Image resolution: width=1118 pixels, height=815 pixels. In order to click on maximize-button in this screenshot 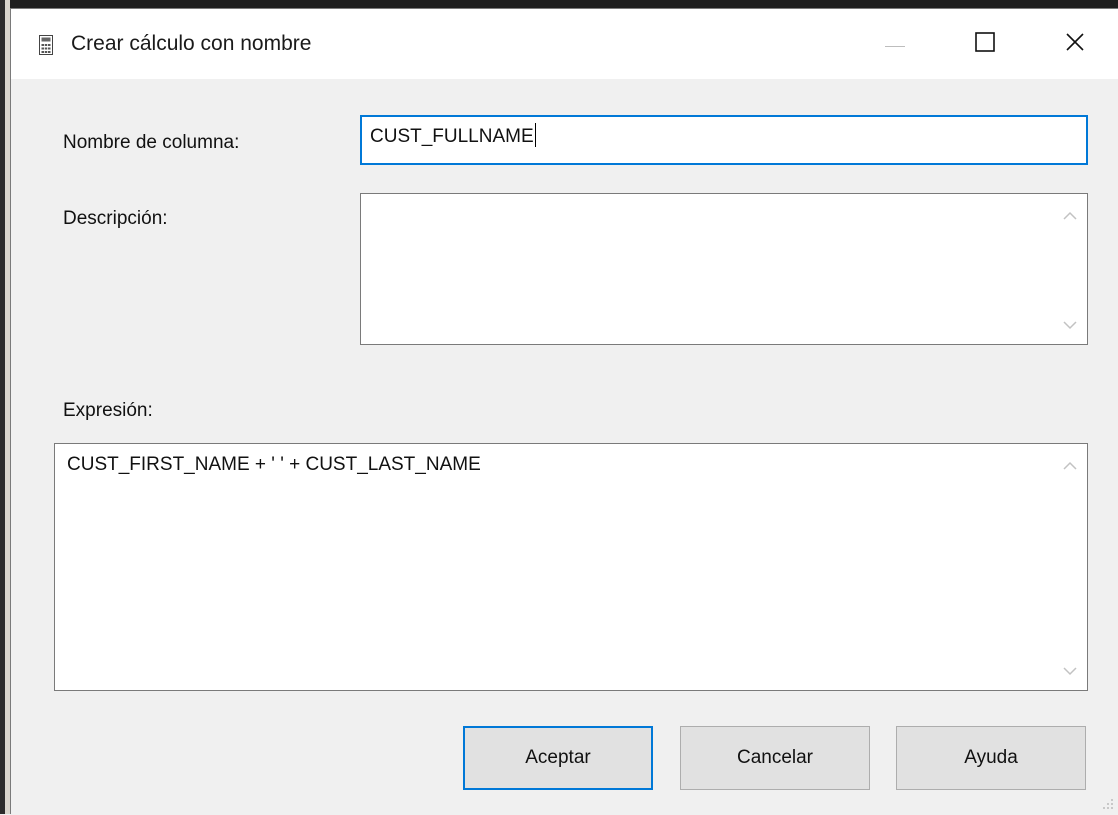, I will do `click(985, 44)`.